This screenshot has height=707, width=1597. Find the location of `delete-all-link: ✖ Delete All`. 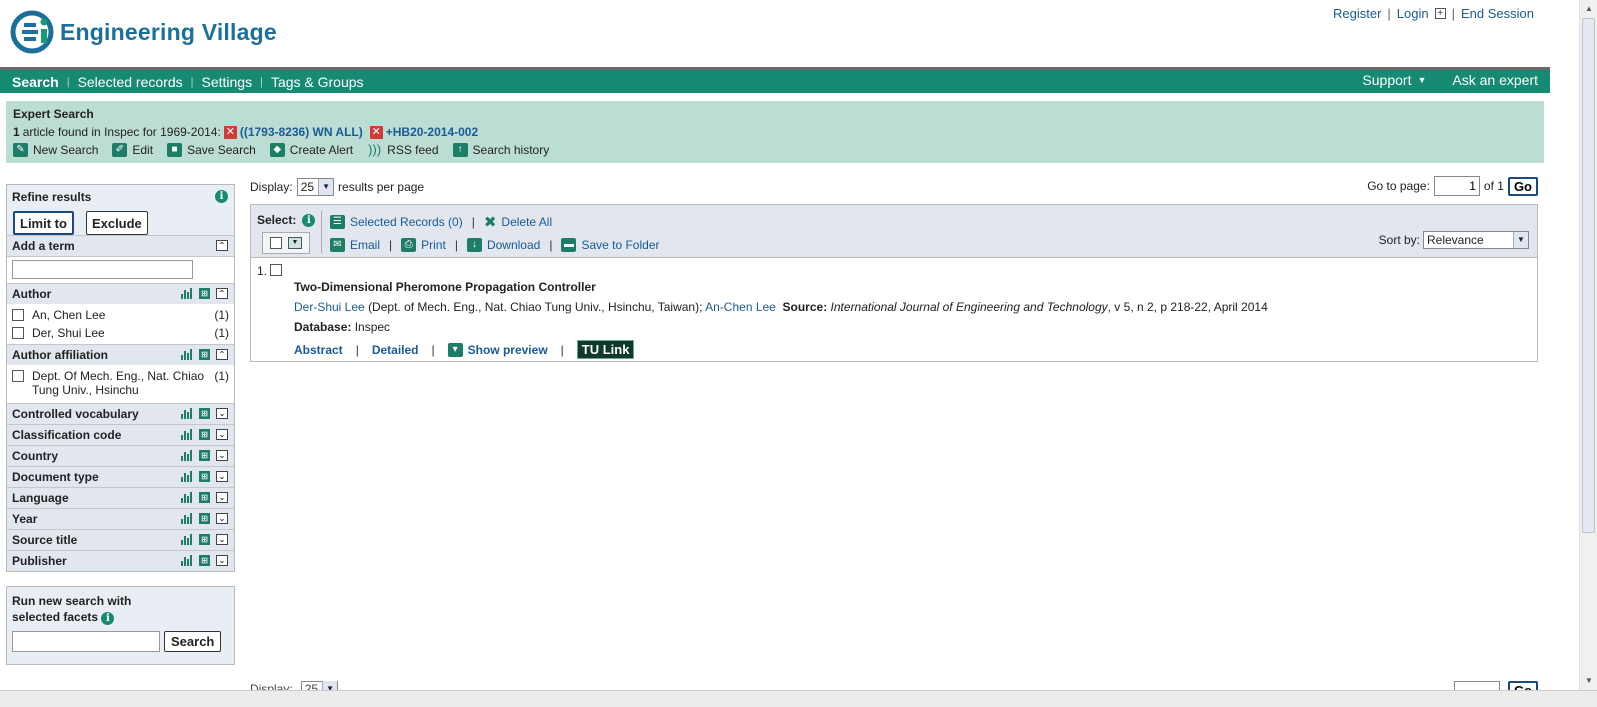

delete-all-link: ✖ Delete All is located at coordinates (518, 222).